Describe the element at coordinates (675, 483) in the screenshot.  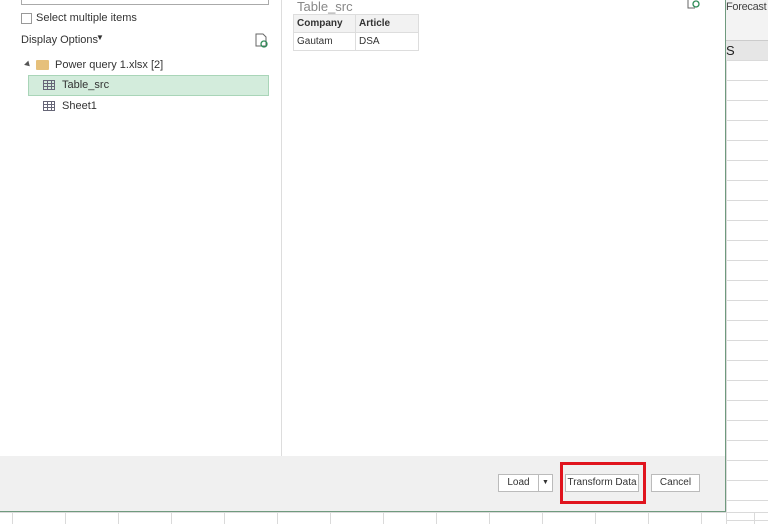
I see `cancel-button: Cancel` at that location.